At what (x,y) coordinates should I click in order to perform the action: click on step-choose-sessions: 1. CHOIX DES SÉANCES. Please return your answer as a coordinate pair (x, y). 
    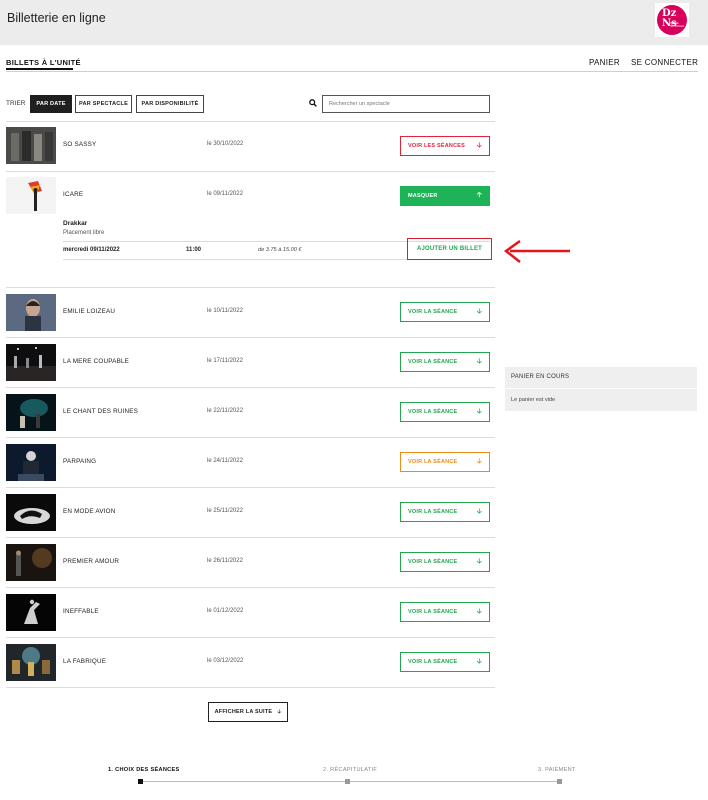
    Looking at the image, I should click on (144, 770).